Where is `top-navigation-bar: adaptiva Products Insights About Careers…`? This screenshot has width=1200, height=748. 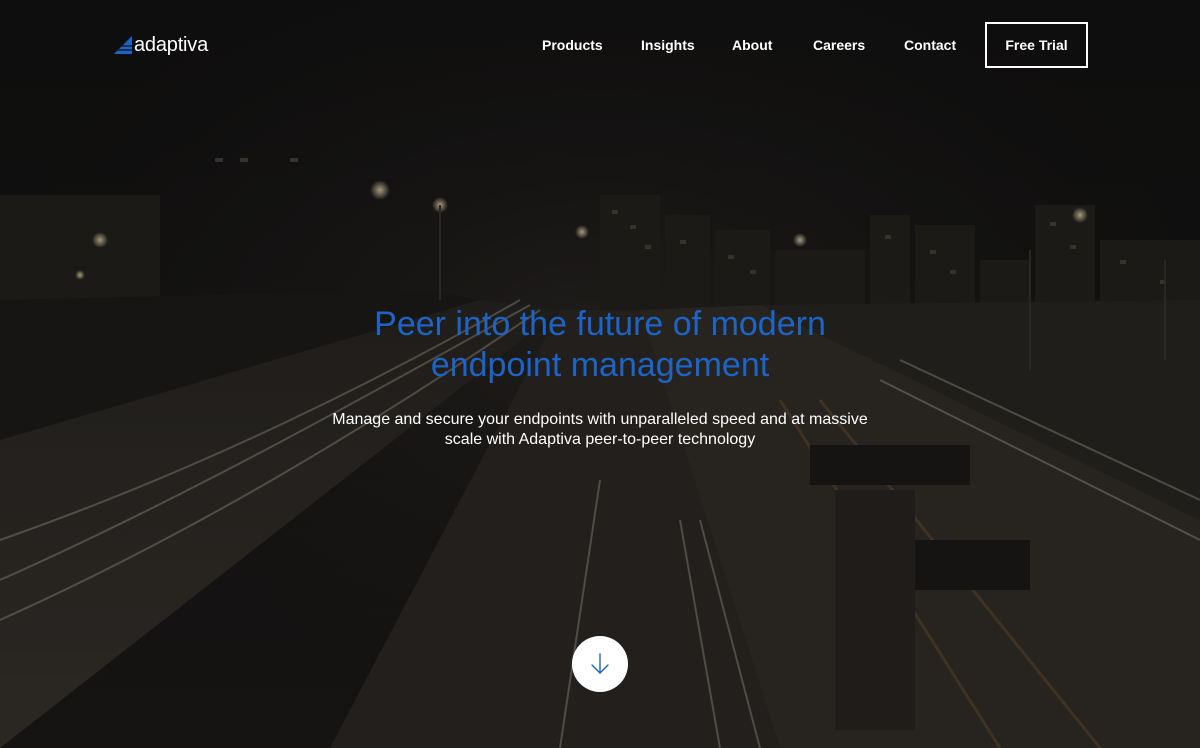
top-navigation-bar: adaptiva Products Insights About Careers… is located at coordinates (600, 45).